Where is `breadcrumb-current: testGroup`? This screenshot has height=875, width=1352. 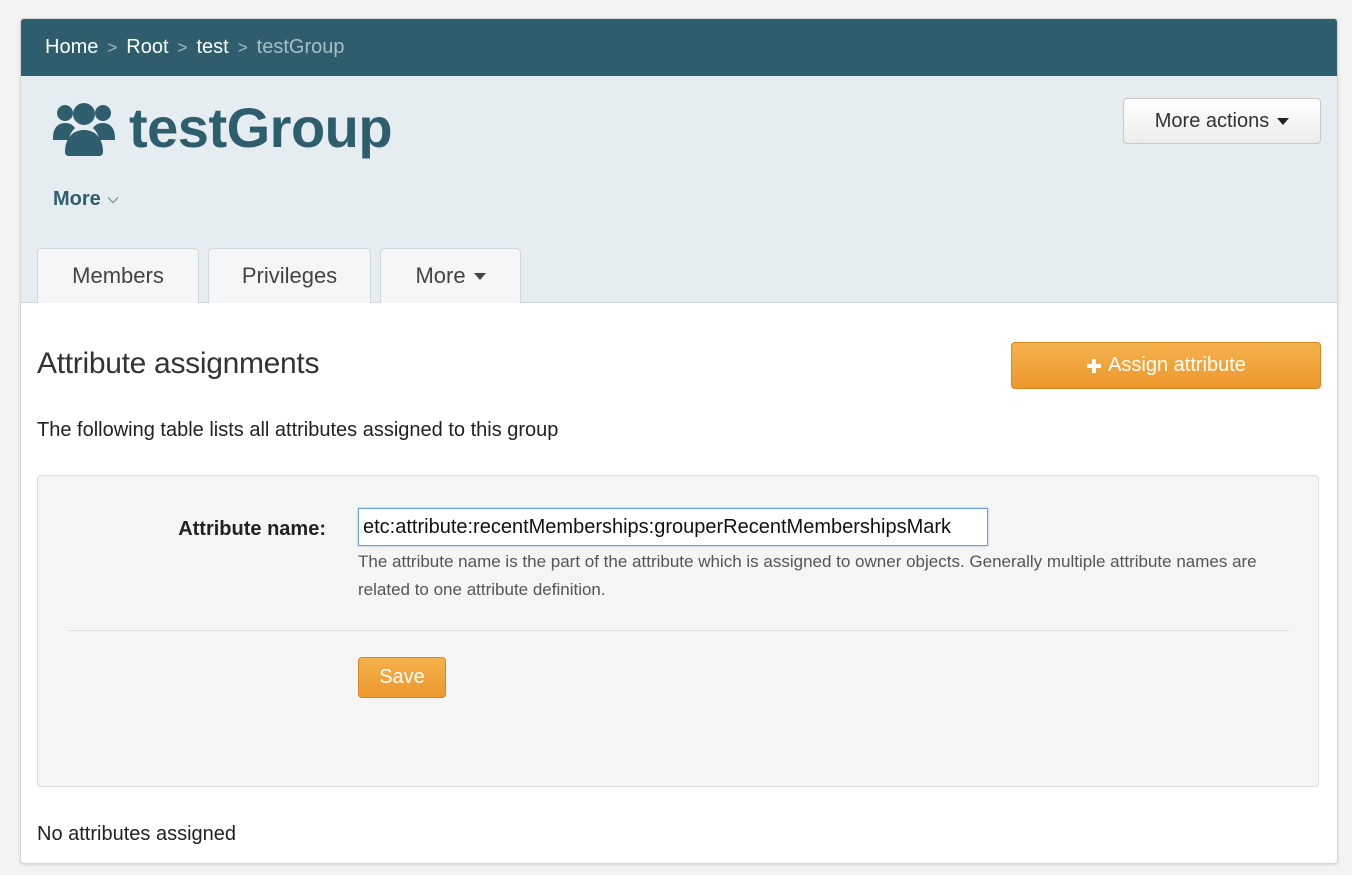 breadcrumb-current: testGroup is located at coordinates (300, 47).